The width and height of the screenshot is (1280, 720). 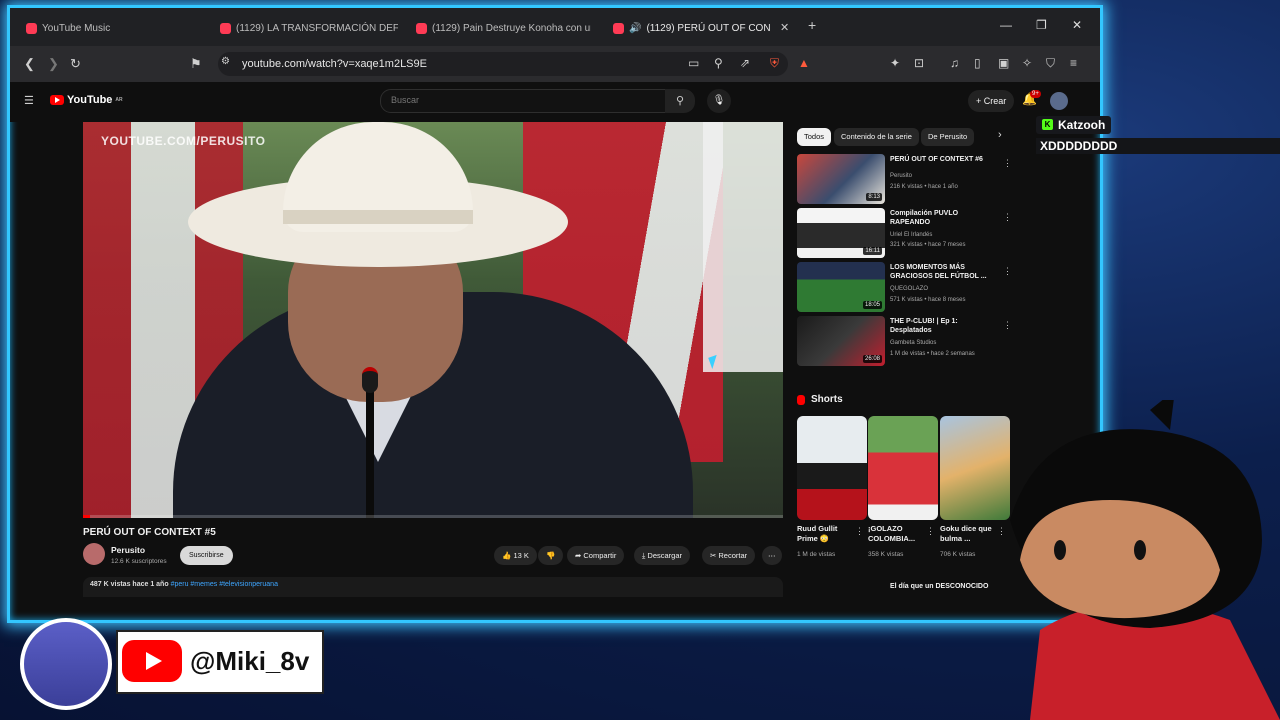 What do you see at coordinates (1006, 25) in the screenshot?
I see `minimize-icon: —` at bounding box center [1006, 25].